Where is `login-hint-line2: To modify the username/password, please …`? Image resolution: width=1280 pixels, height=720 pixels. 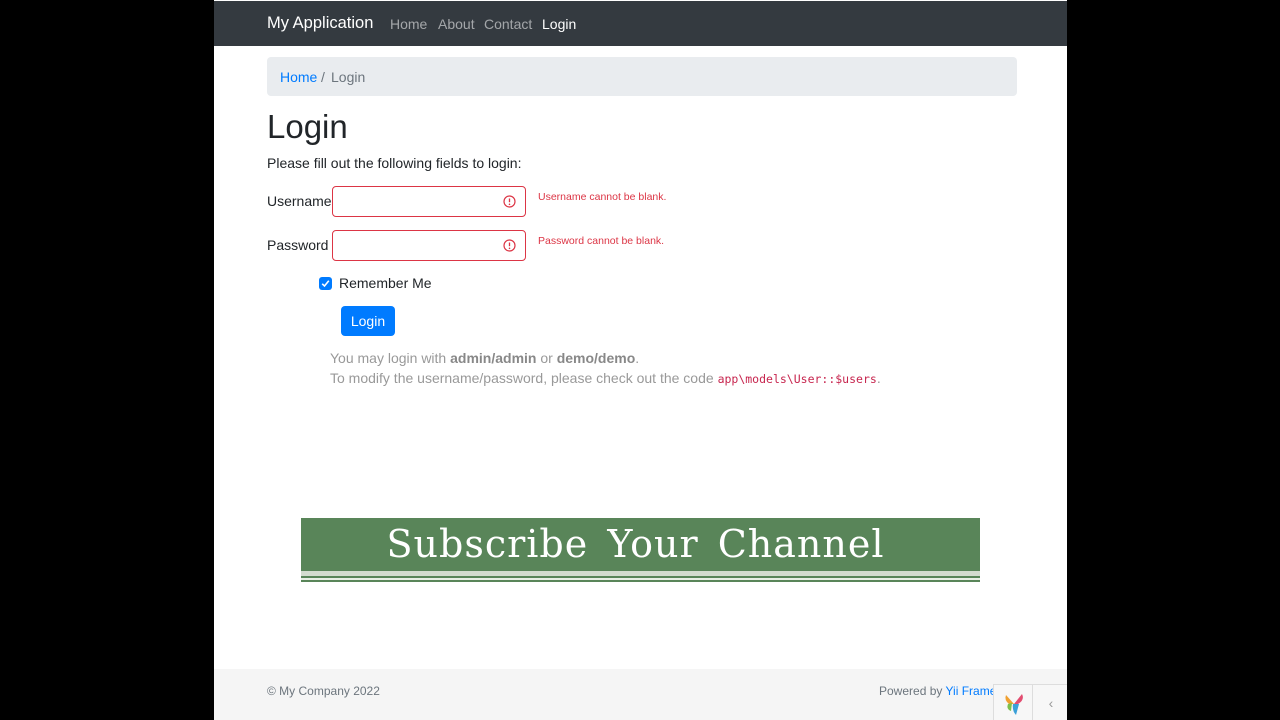 login-hint-line2: To modify the username/password, please … is located at coordinates (605, 378).